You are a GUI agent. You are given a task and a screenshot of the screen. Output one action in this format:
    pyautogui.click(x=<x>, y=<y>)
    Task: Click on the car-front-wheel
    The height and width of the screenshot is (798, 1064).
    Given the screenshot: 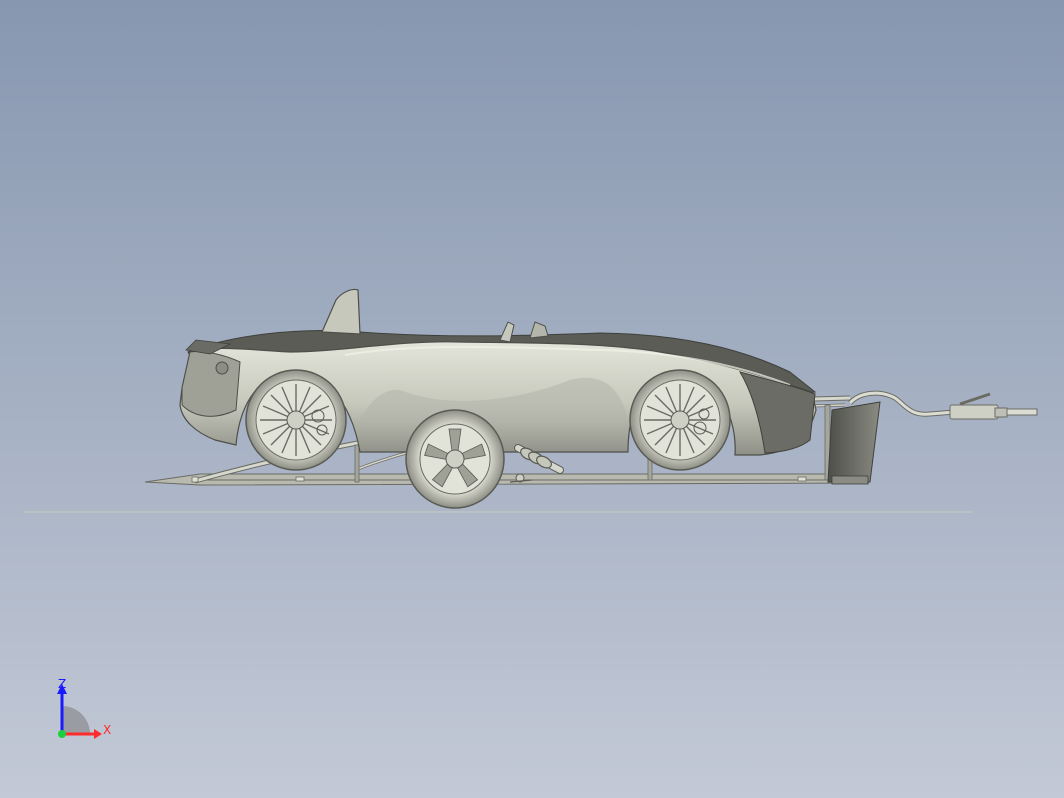 What is the action you would take?
    pyautogui.click(x=680, y=420)
    